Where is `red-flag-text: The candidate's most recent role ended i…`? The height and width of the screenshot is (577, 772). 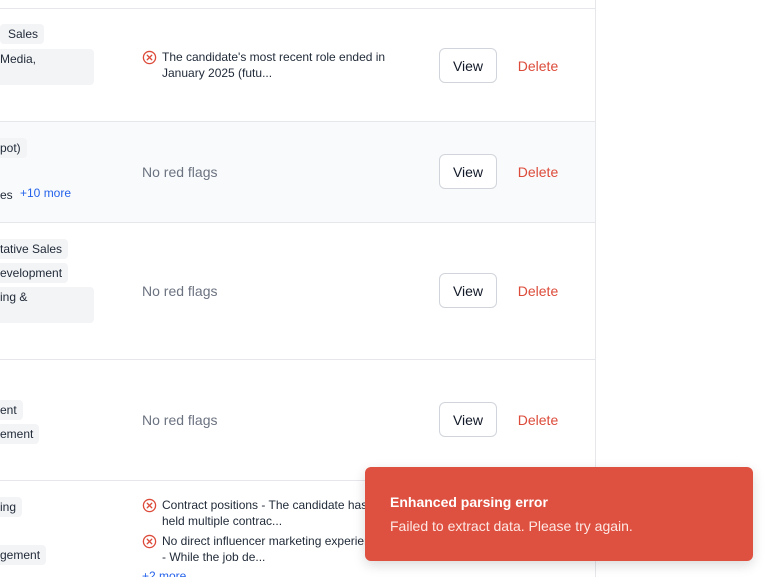 red-flag-text: The candidate's most recent role ended i… is located at coordinates (274, 65).